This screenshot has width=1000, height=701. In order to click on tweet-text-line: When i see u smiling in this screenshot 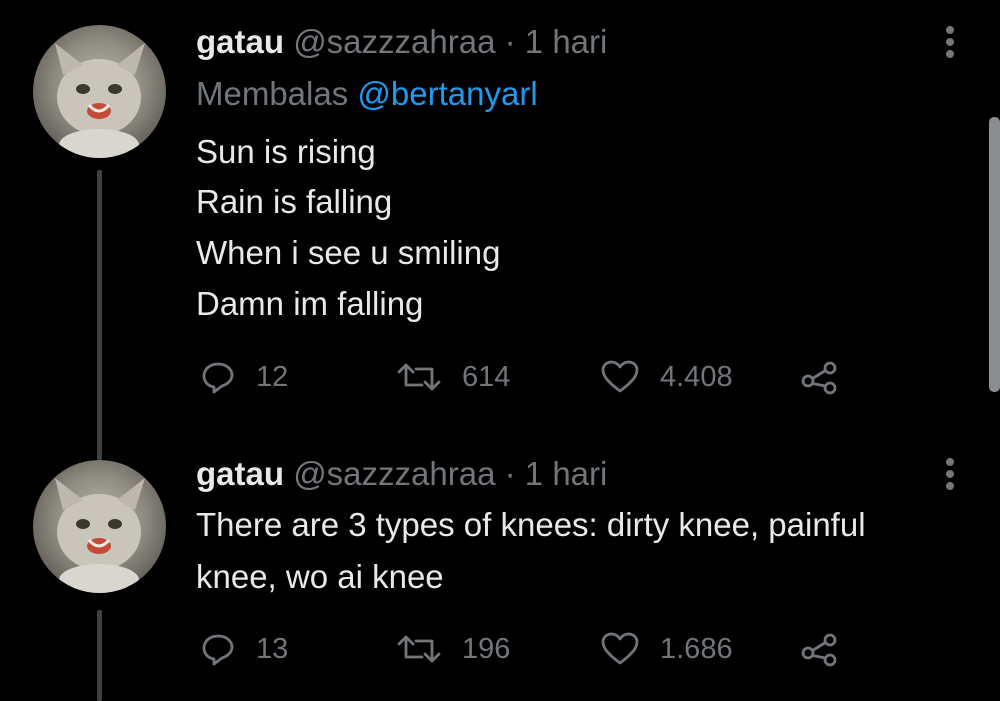, I will do `click(348, 252)`.